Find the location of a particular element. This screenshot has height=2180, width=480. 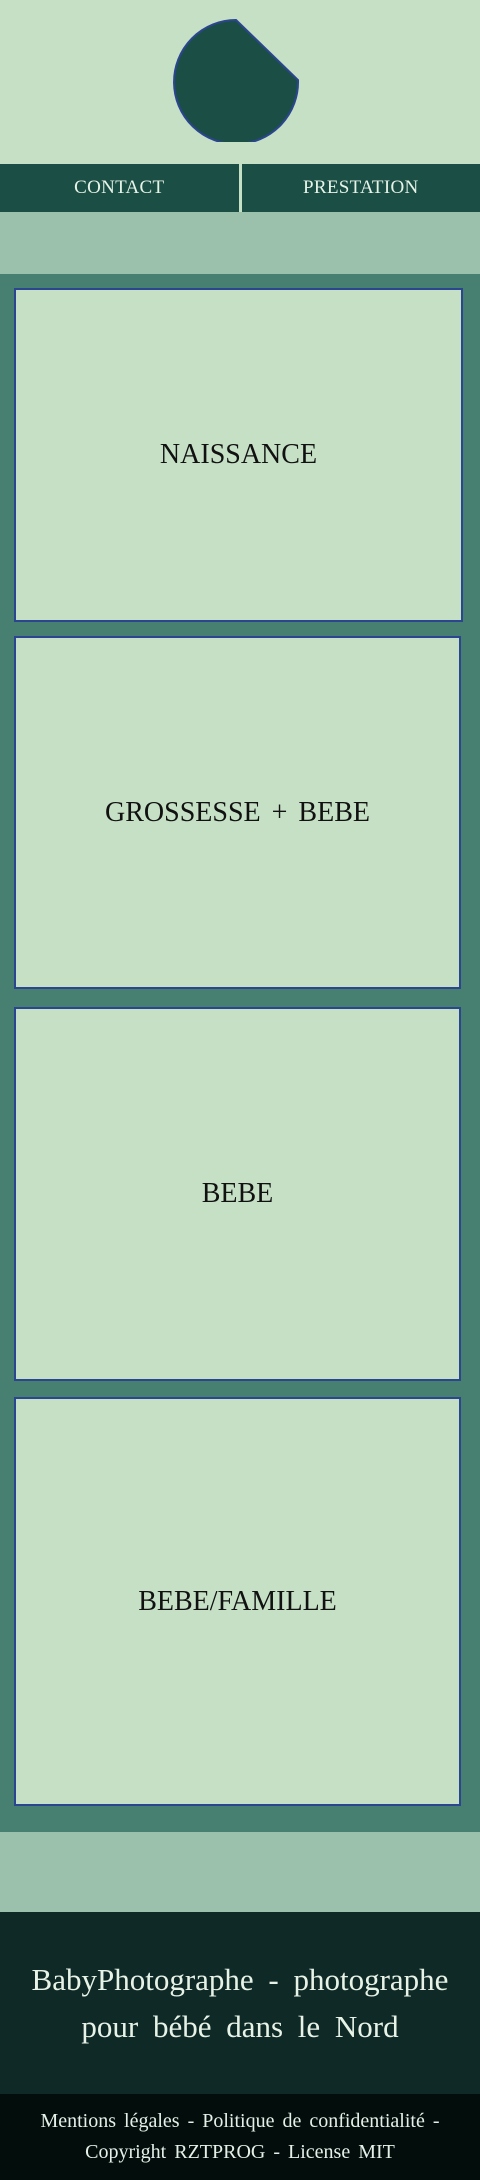

legal-mentions-link: Mentions légales is located at coordinates (109, 2121).